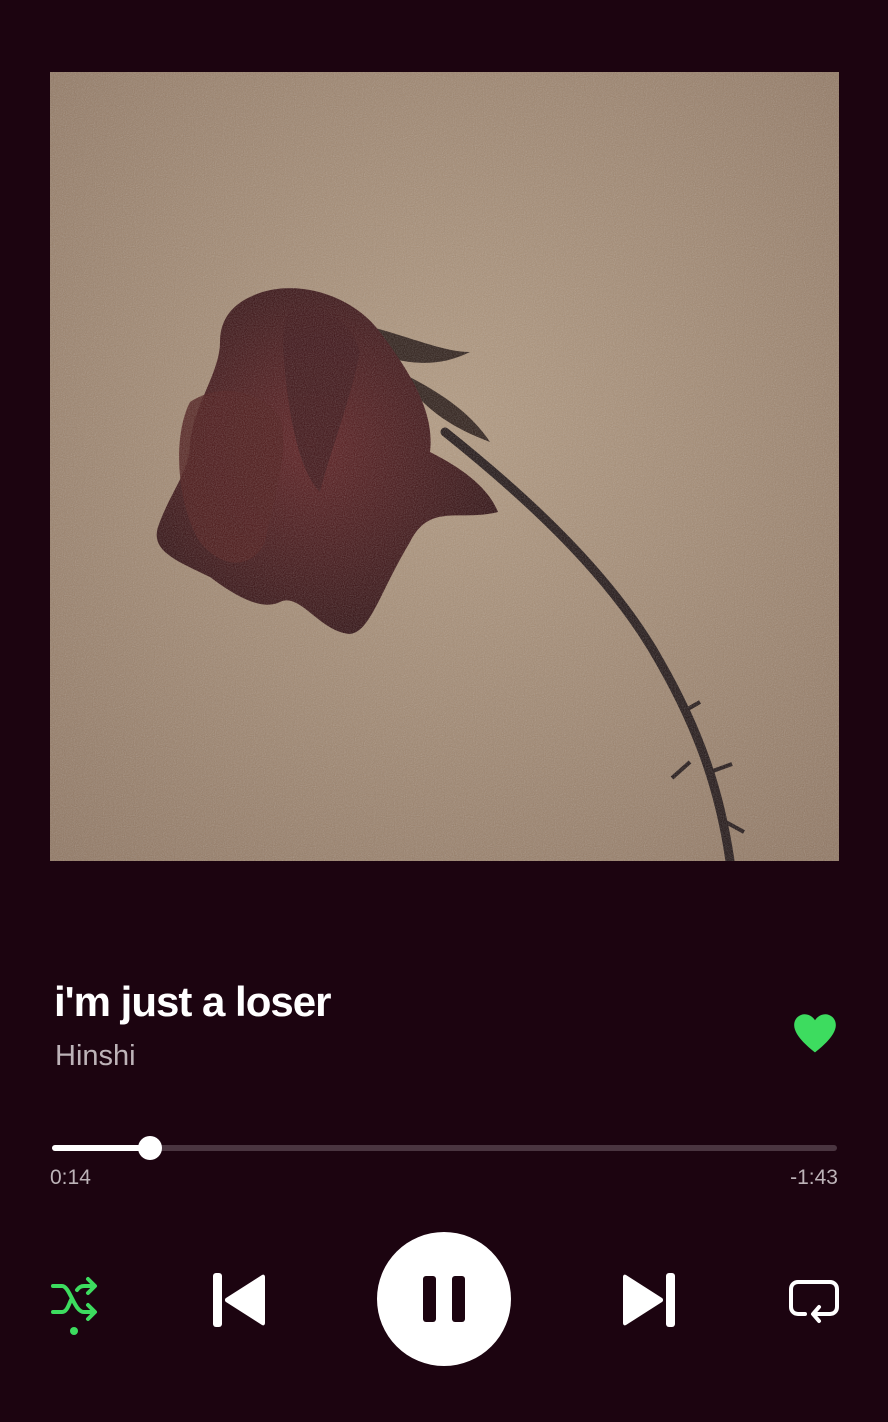 This screenshot has width=888, height=1422. I want to click on shuffle-button, so click(76, 1306).